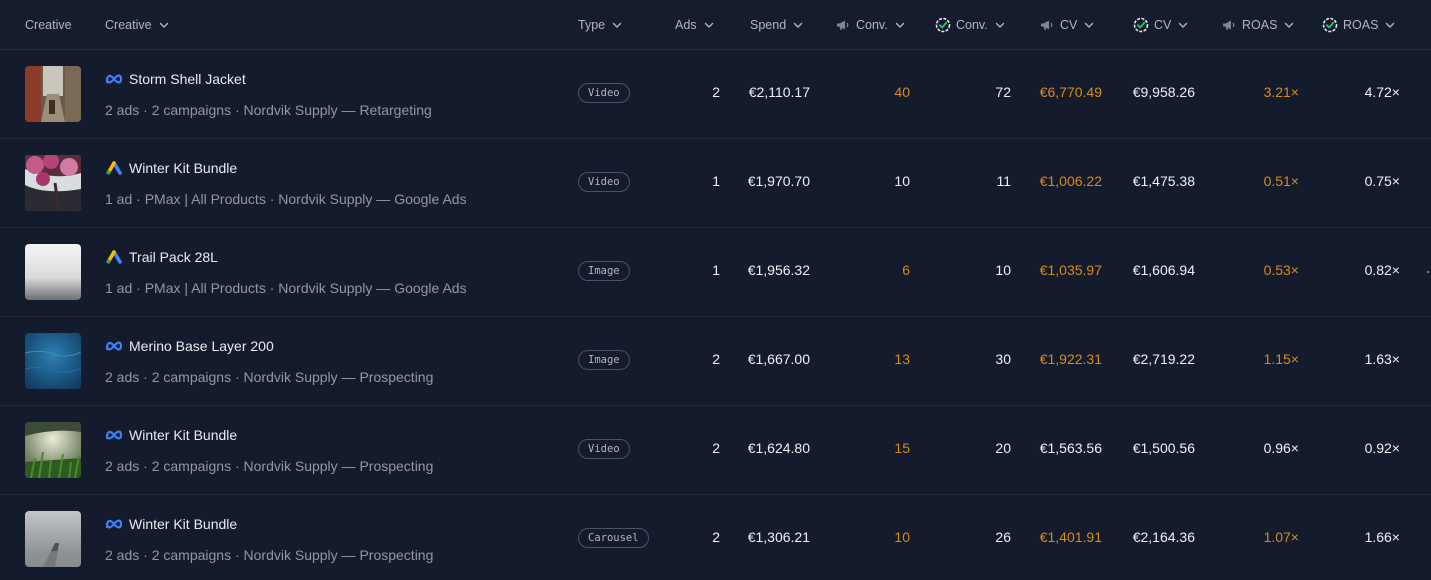 This screenshot has height=580, width=1431. Describe the element at coordinates (1281, 92) in the screenshot. I see `roas-platform-value: 3.21×` at that location.